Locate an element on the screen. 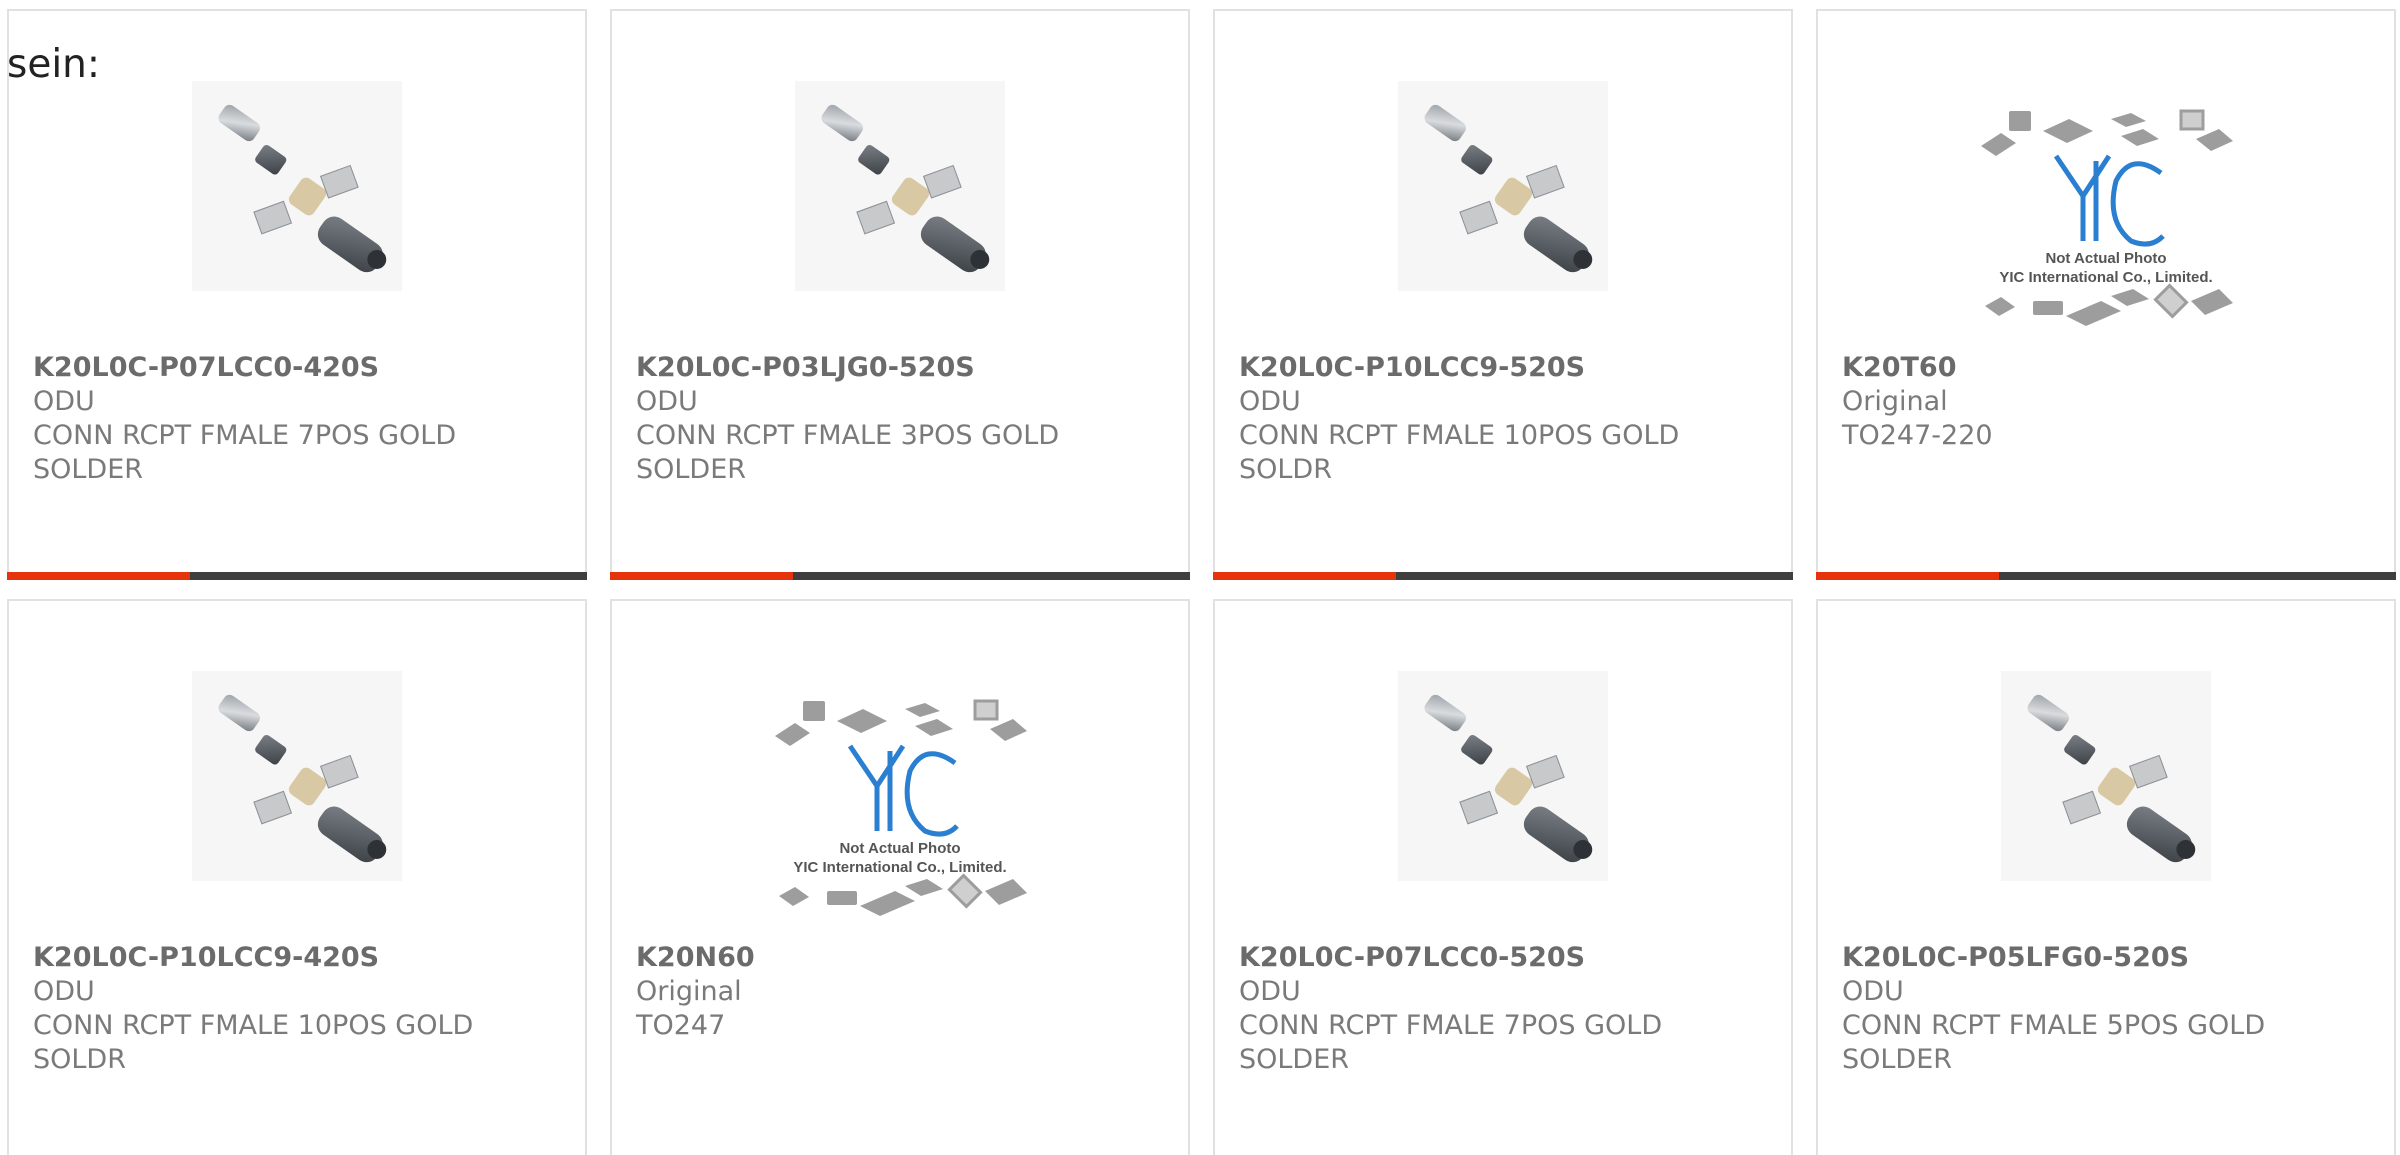 This screenshot has width=2400, height=1155. part-number-link: K20L0C-P10LCC9-420S is located at coordinates (273, 958).